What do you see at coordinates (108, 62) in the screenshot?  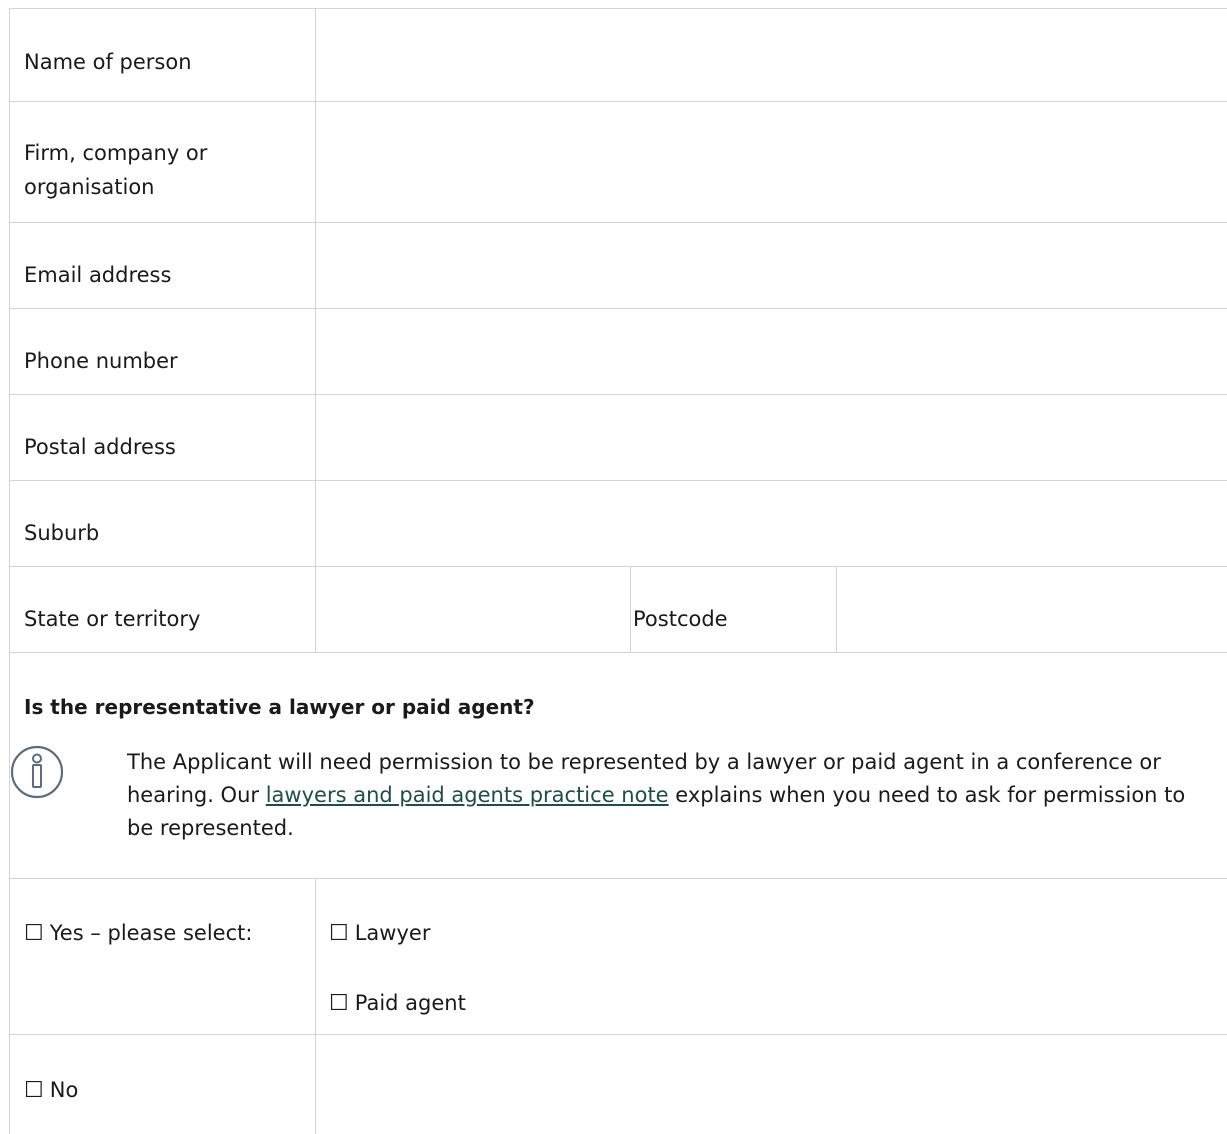 I see `name-label: Name of person` at bounding box center [108, 62].